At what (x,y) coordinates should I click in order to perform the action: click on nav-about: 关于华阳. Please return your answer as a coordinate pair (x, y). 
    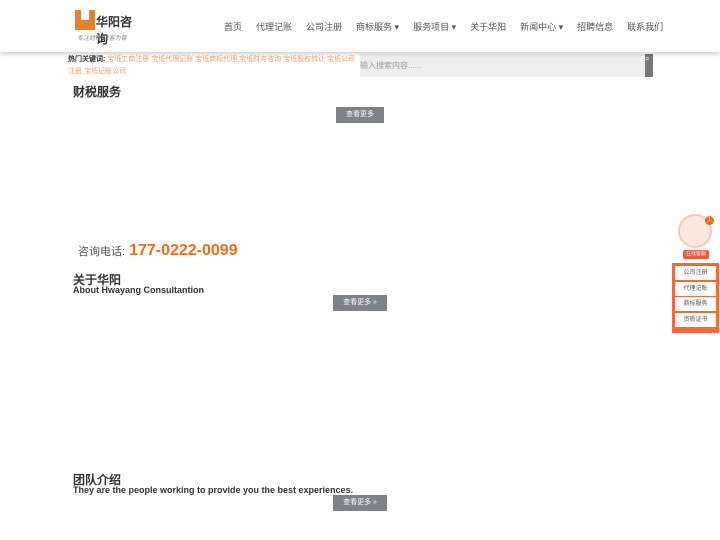
    Looking at the image, I should click on (488, 26).